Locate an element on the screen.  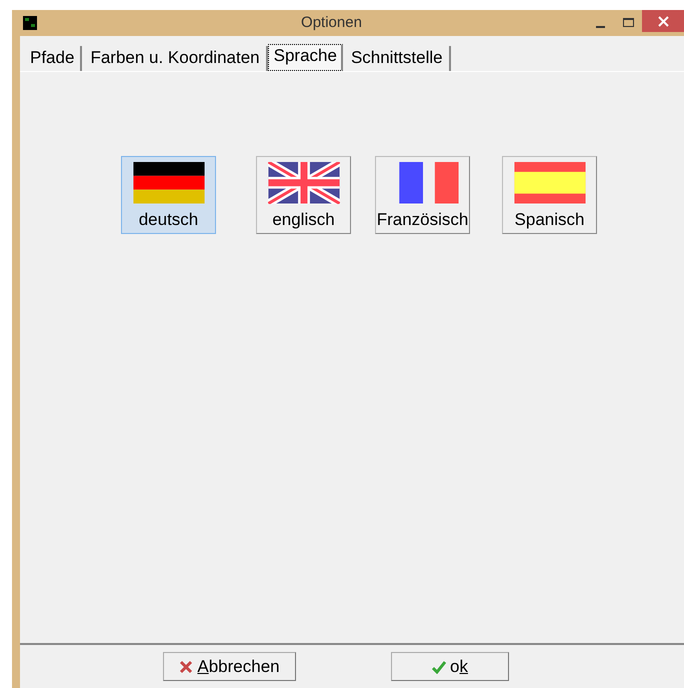
language-button: englisch is located at coordinates (303, 195).